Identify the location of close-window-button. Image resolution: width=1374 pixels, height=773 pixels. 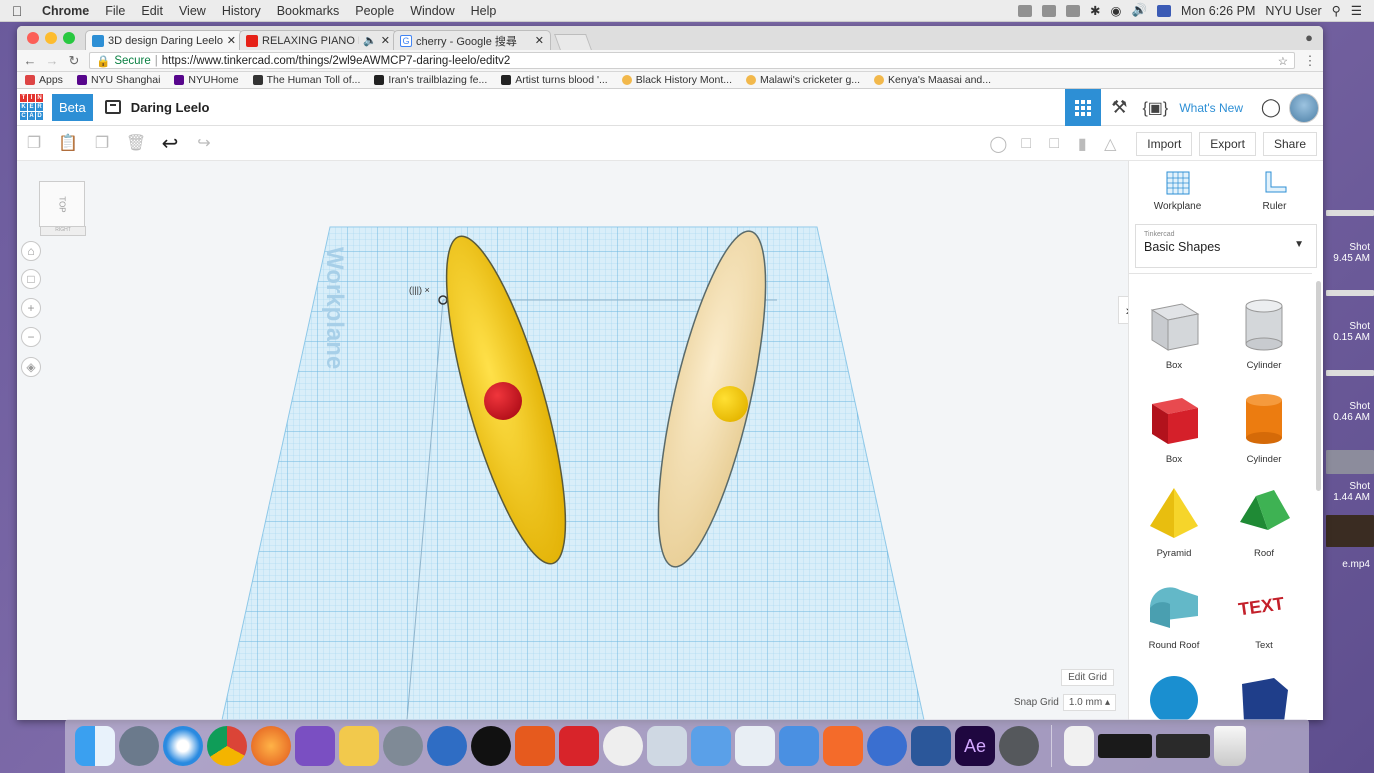
(33, 38).